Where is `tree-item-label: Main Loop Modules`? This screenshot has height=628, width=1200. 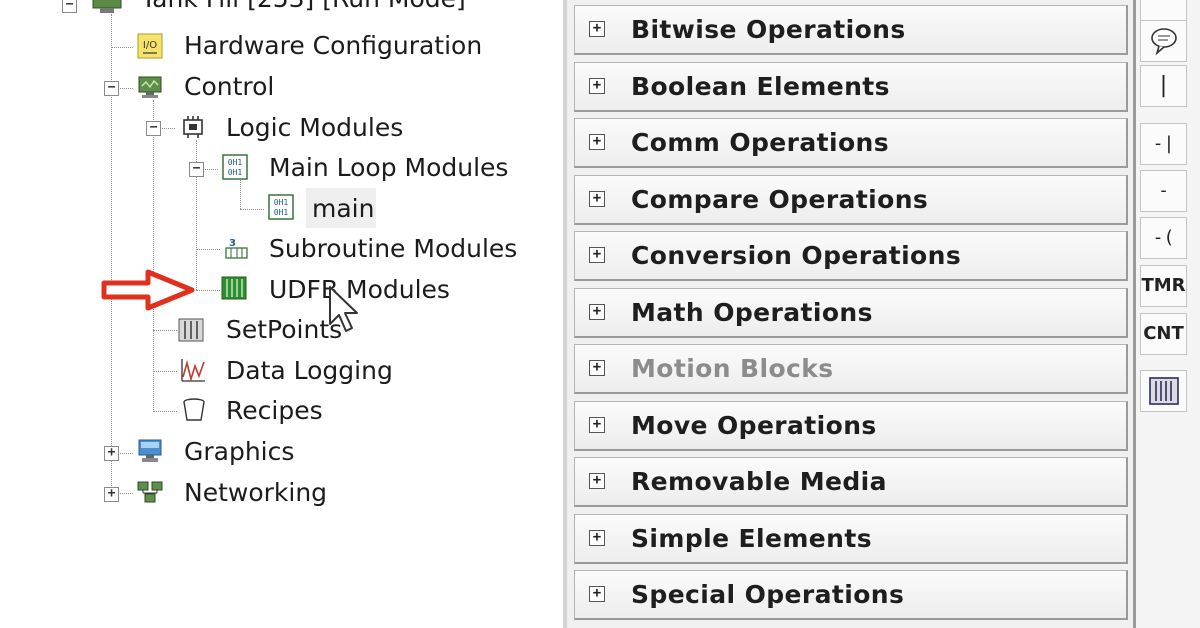
tree-item-label: Main Loop Modules is located at coordinates (389, 167).